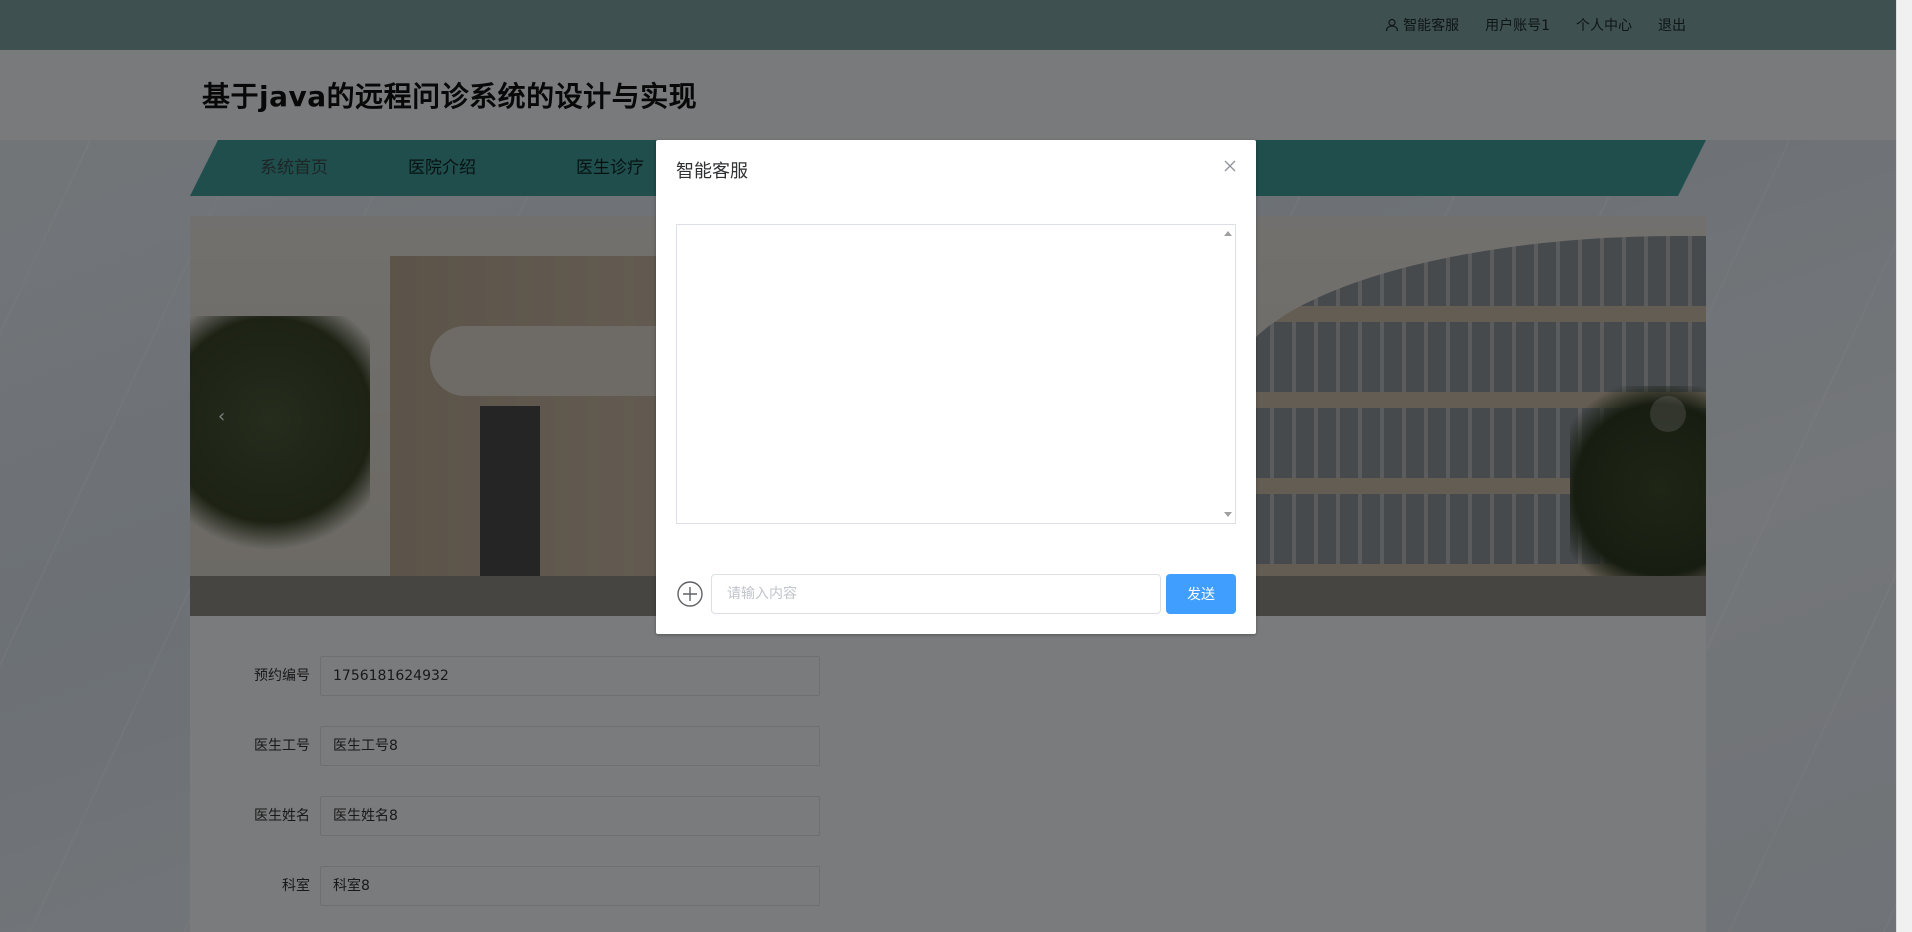  What do you see at coordinates (1904, 466) in the screenshot?
I see `page-scrollbar` at bounding box center [1904, 466].